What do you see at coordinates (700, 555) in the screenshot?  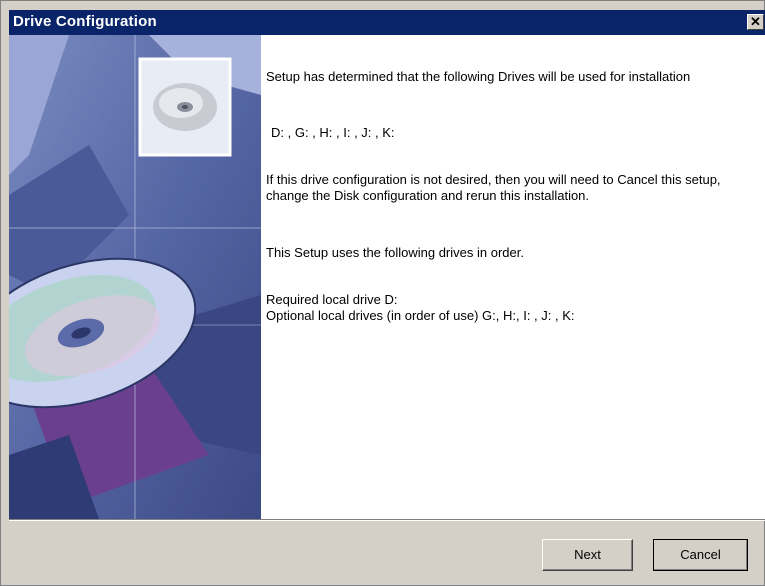 I see `cancel-button: Cancel` at bounding box center [700, 555].